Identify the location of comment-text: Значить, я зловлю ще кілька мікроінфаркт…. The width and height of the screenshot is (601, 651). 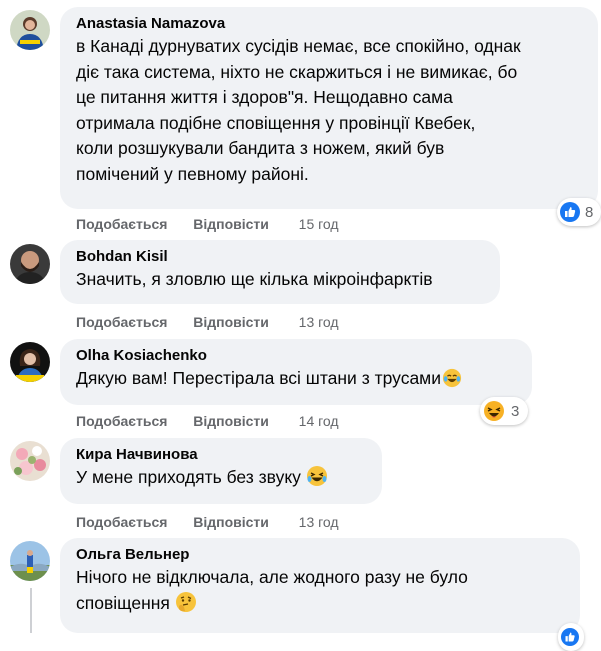
(254, 279).